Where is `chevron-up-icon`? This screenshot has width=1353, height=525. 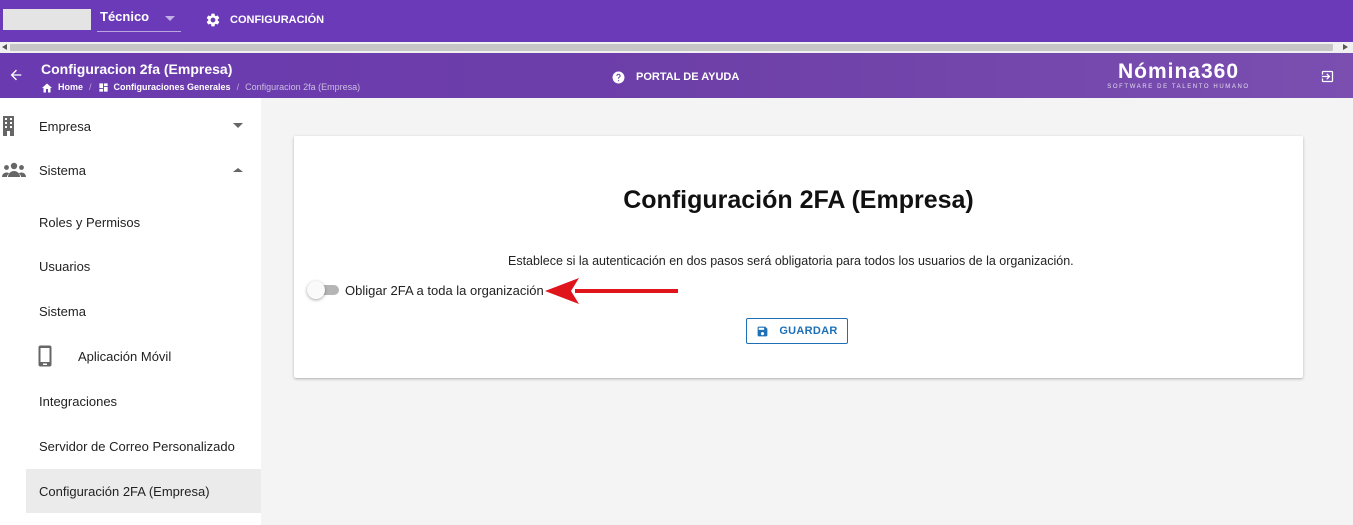
chevron-up-icon is located at coordinates (238, 170).